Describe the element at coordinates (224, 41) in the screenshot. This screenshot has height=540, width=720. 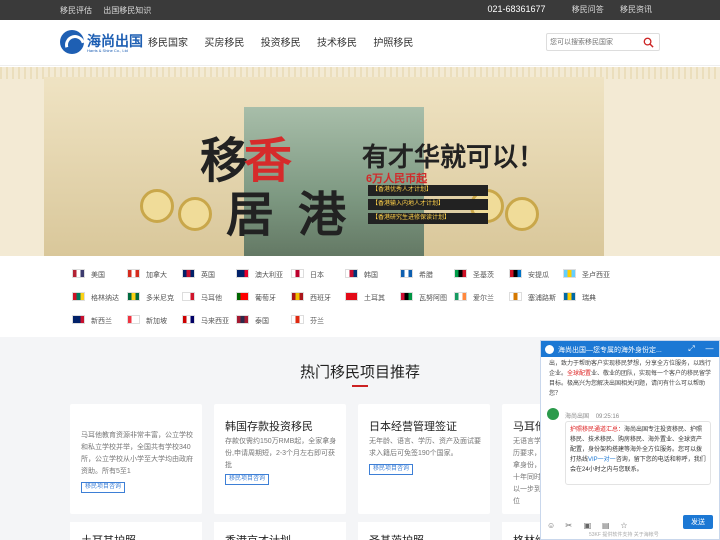
I see `nav-item-property: 买房移民` at that location.